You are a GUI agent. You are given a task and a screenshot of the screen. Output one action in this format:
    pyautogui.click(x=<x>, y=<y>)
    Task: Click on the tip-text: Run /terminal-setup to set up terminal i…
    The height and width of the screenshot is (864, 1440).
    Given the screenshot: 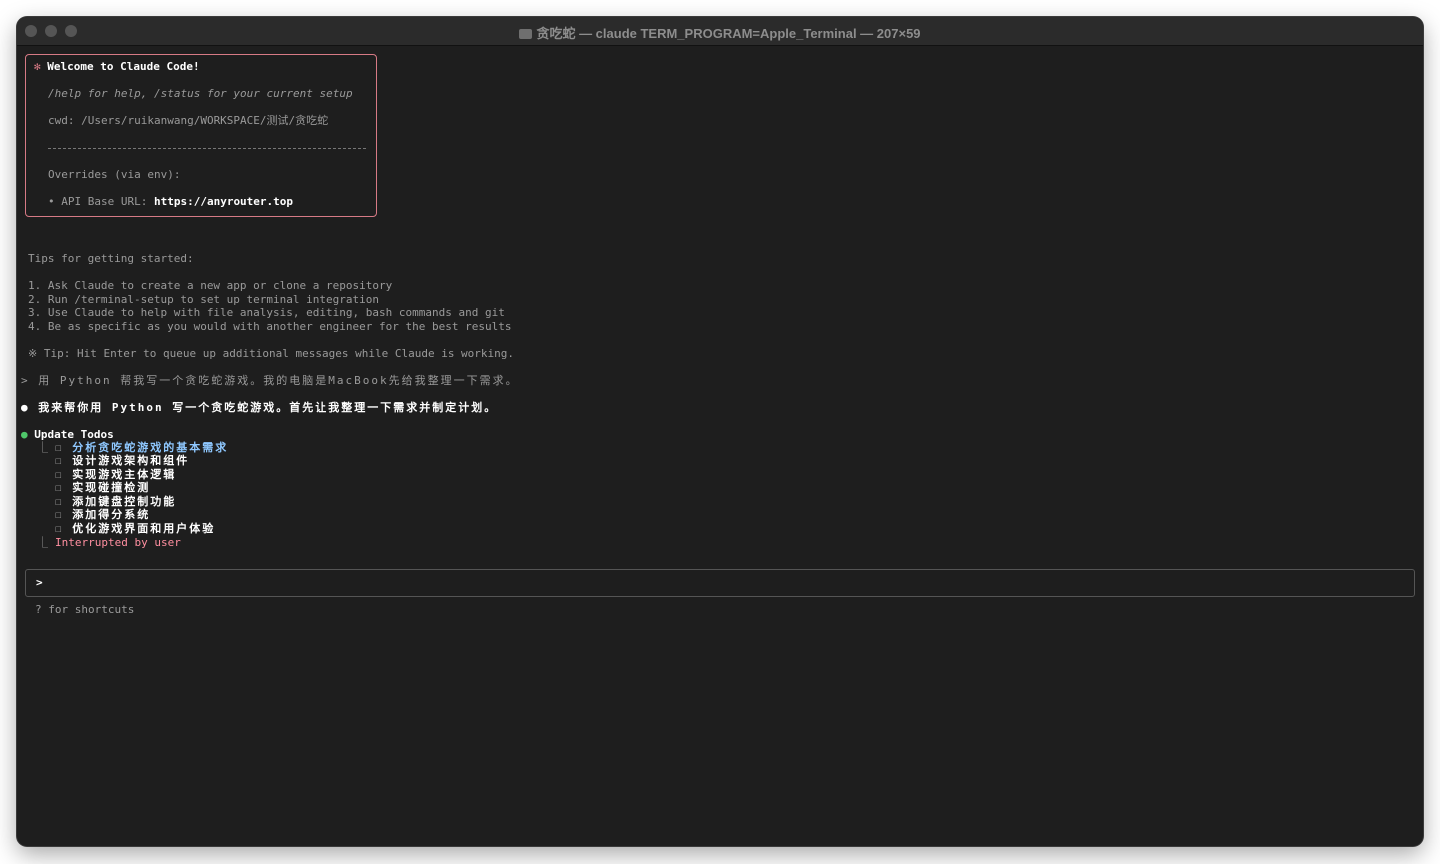 What is the action you would take?
    pyautogui.click(x=210, y=299)
    